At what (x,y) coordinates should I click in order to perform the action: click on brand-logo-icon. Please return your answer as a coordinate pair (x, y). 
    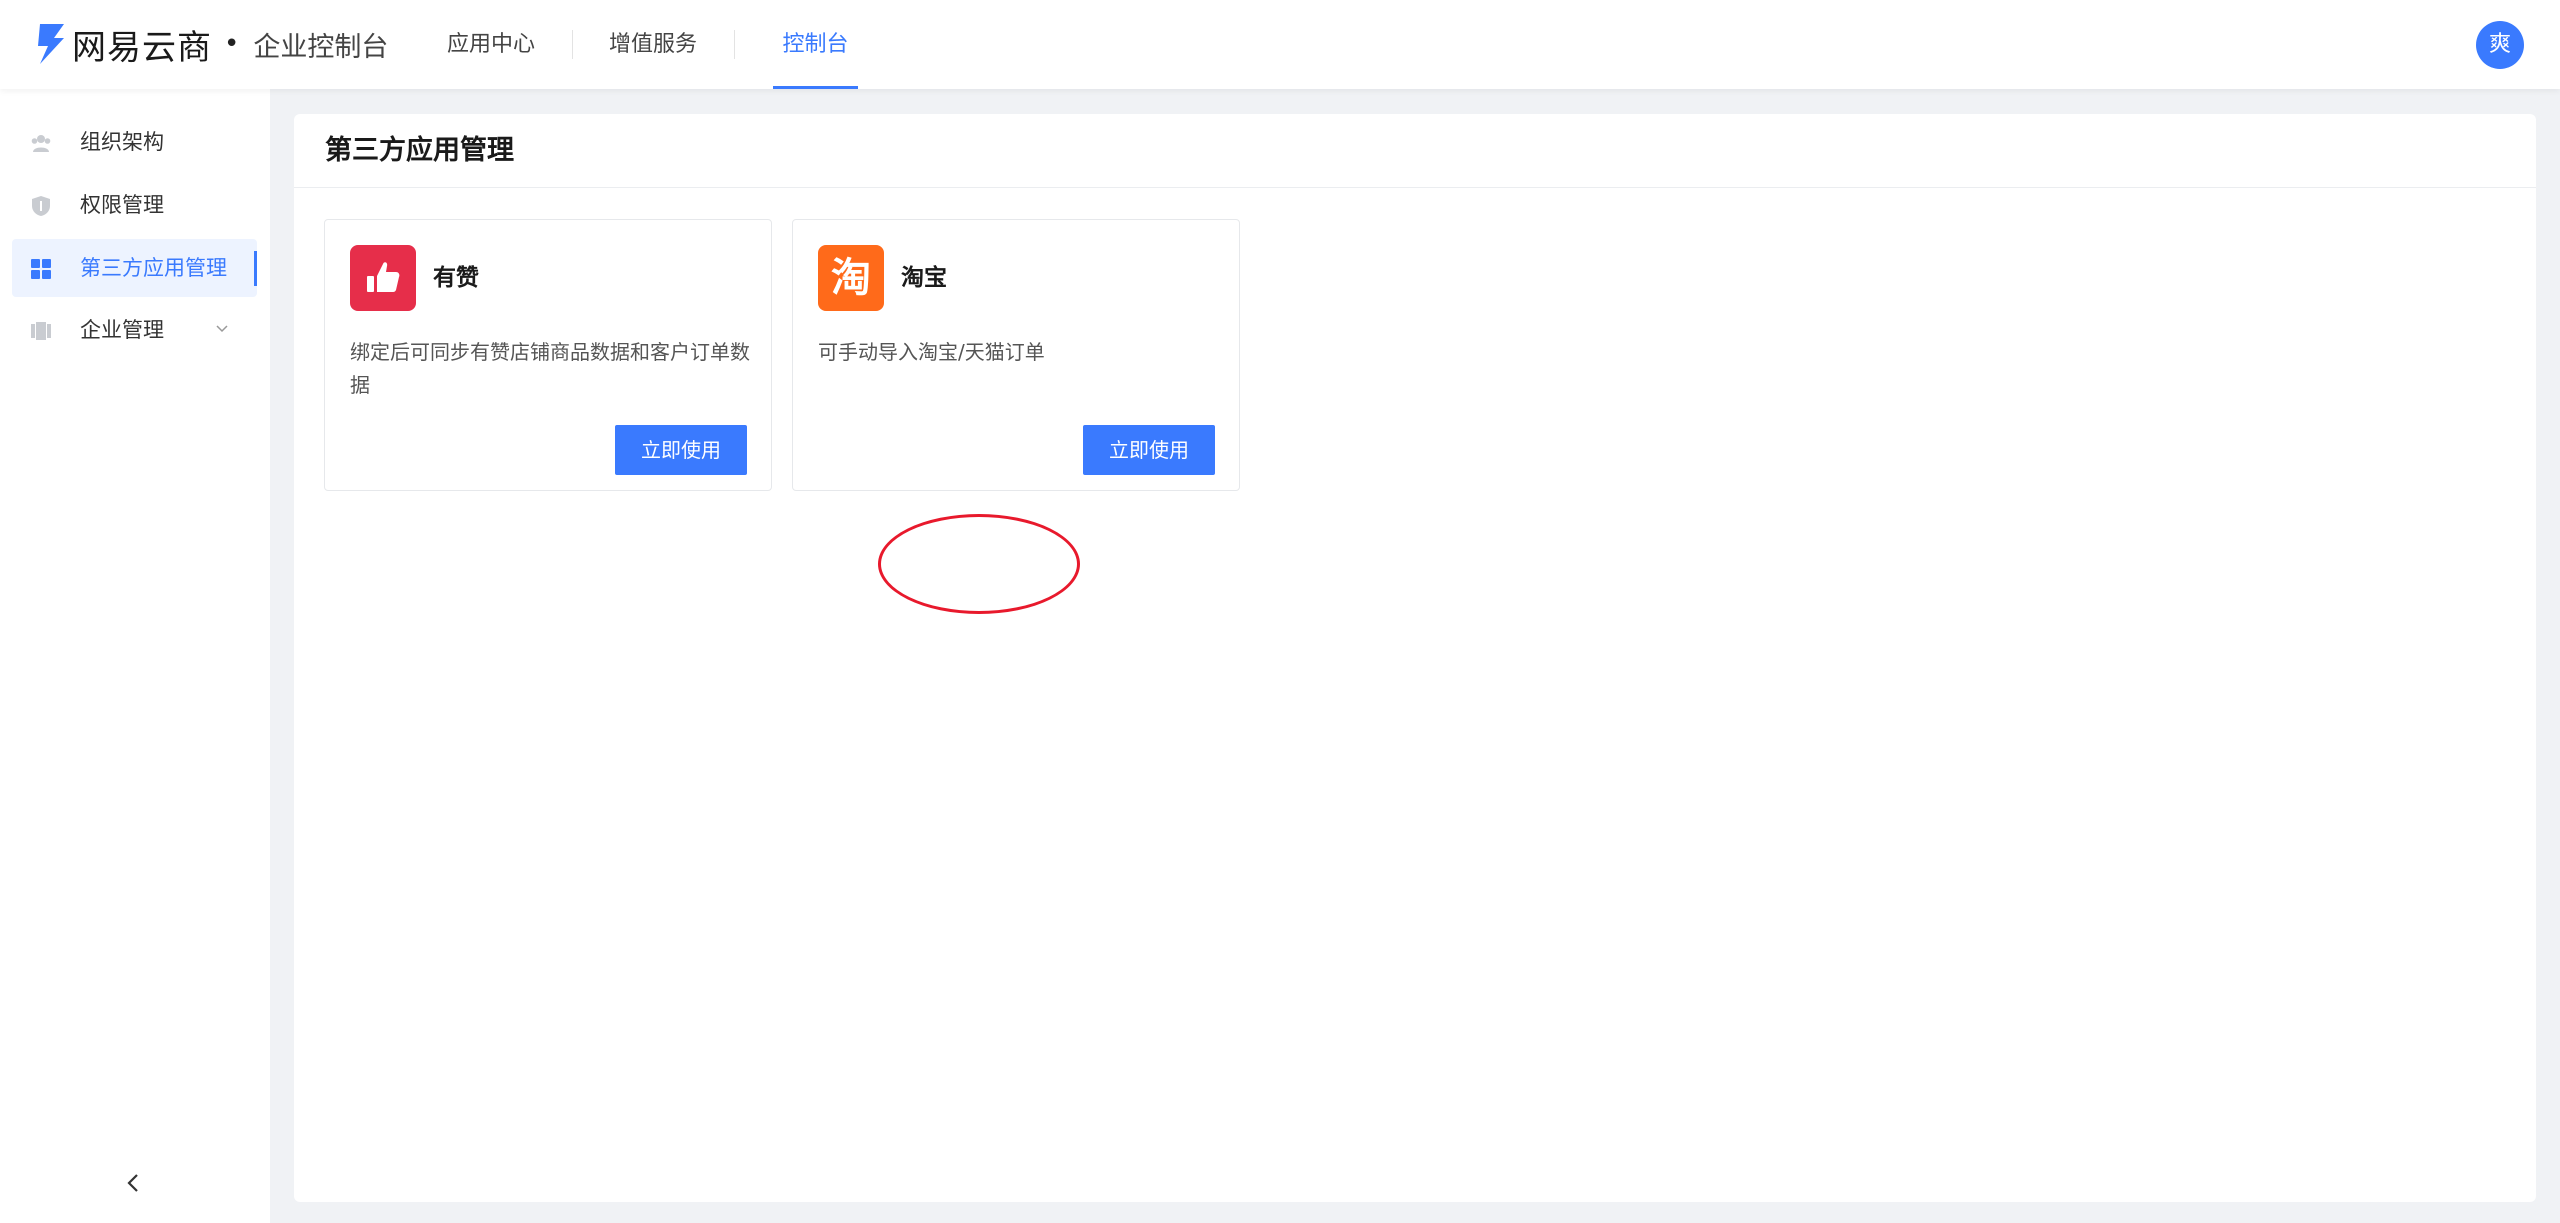
    Looking at the image, I should click on (51, 44).